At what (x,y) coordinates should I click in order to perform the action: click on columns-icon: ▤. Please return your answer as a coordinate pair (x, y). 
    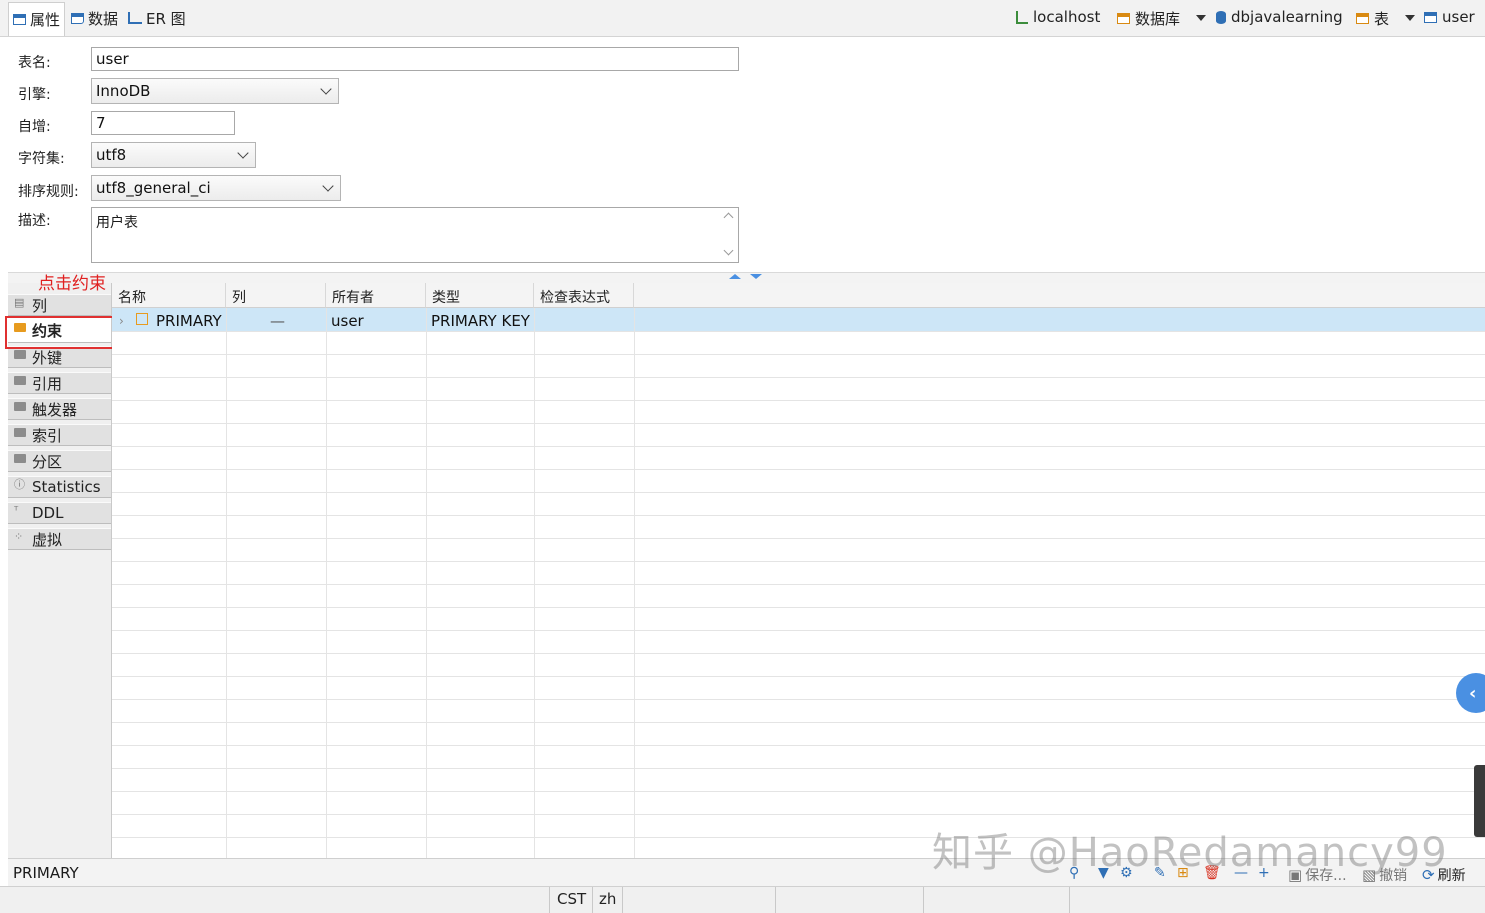
    Looking at the image, I should click on (19, 302).